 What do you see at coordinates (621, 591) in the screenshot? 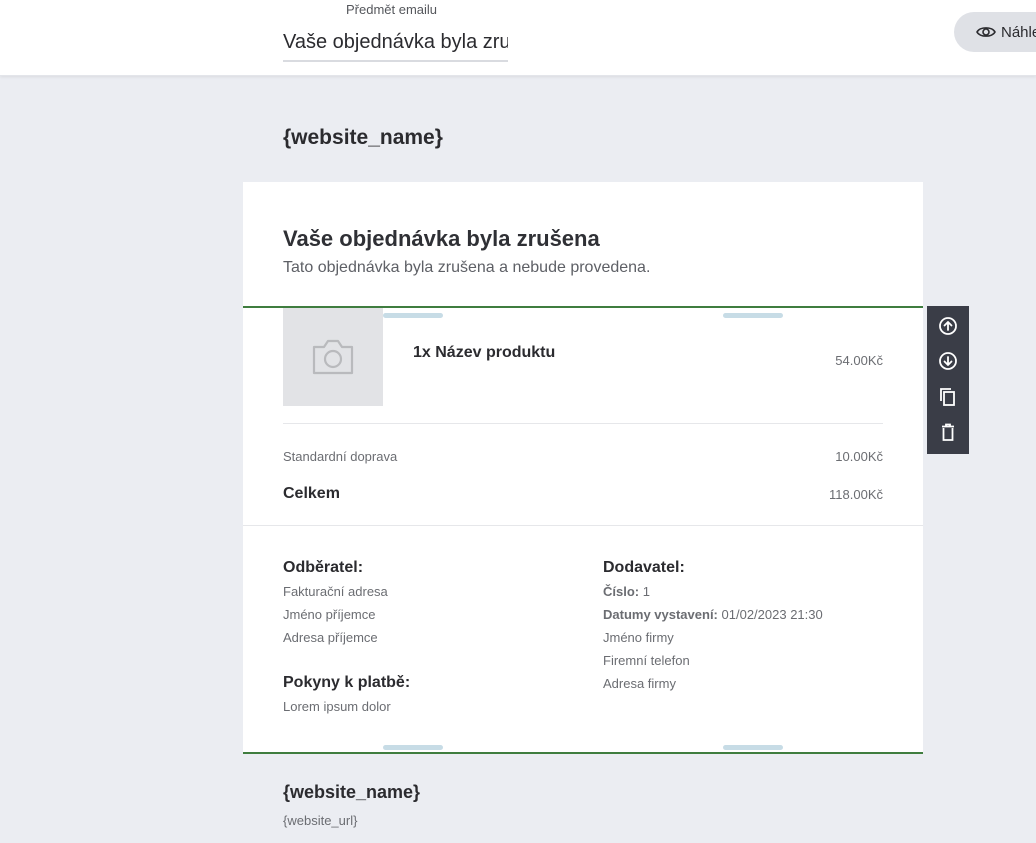
I see `supplier-number-label: Číslo:` at bounding box center [621, 591].